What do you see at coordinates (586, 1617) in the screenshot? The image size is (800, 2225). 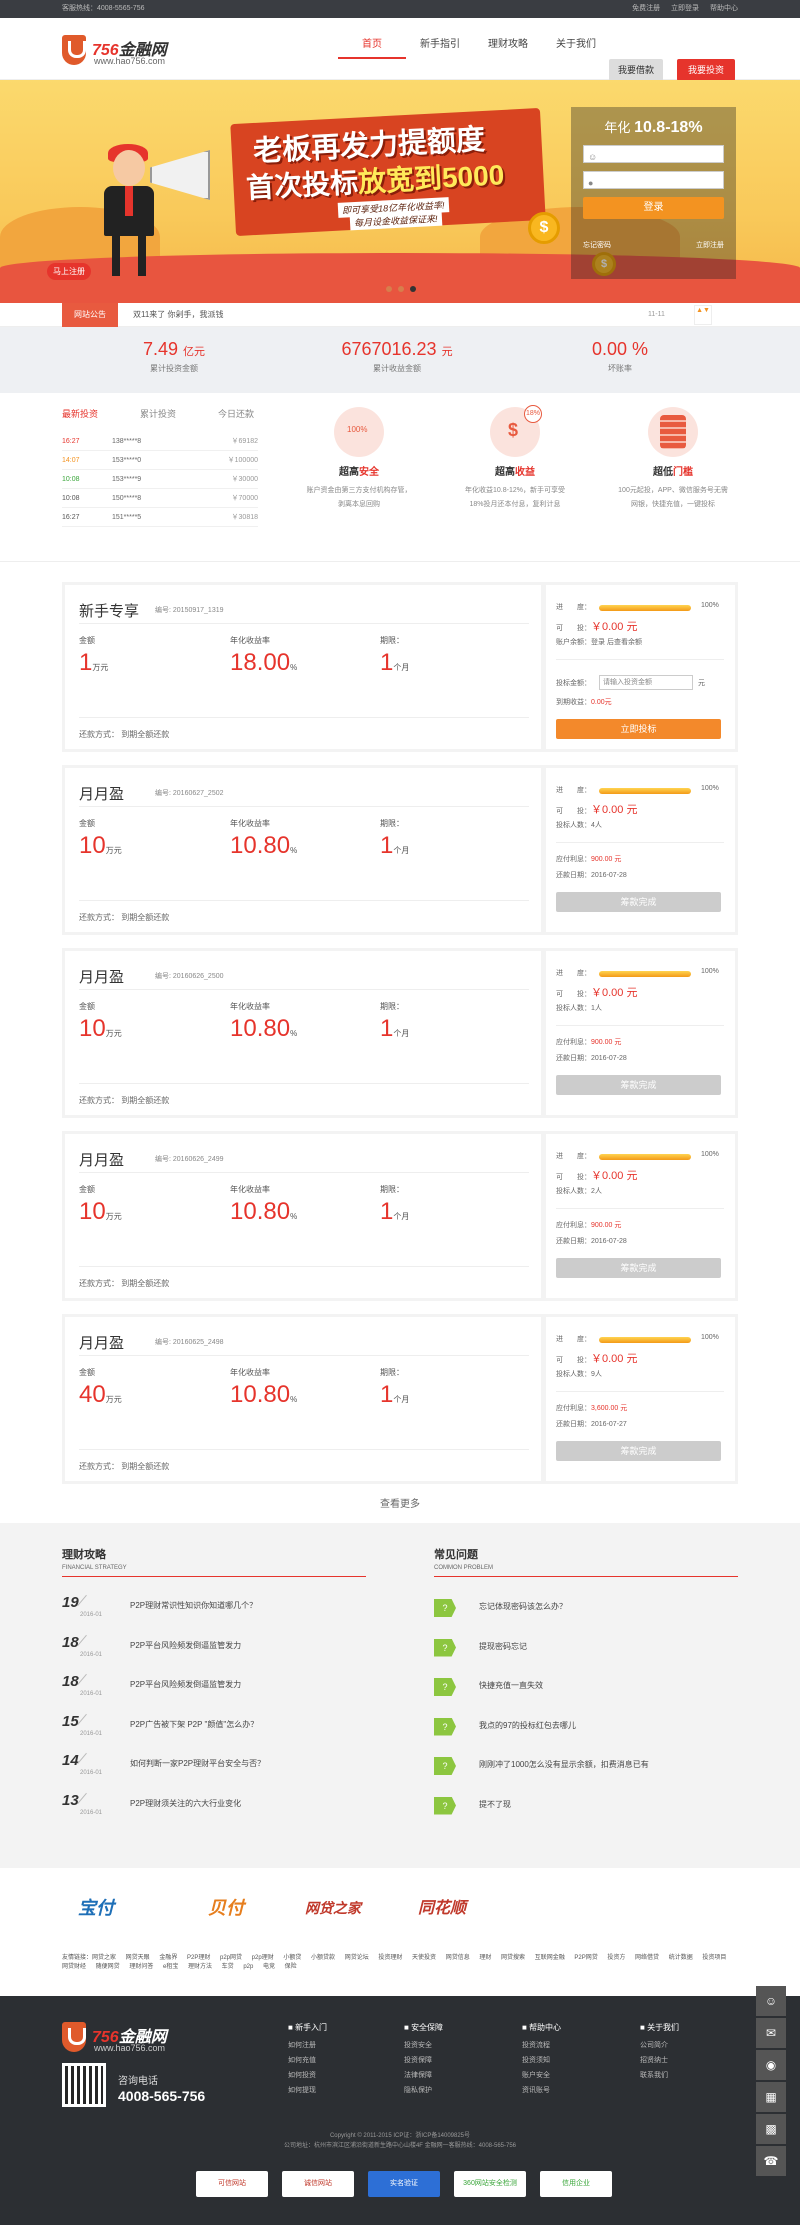 I see `list-item: ? 忘记体现密码该怎么办？` at bounding box center [586, 1617].